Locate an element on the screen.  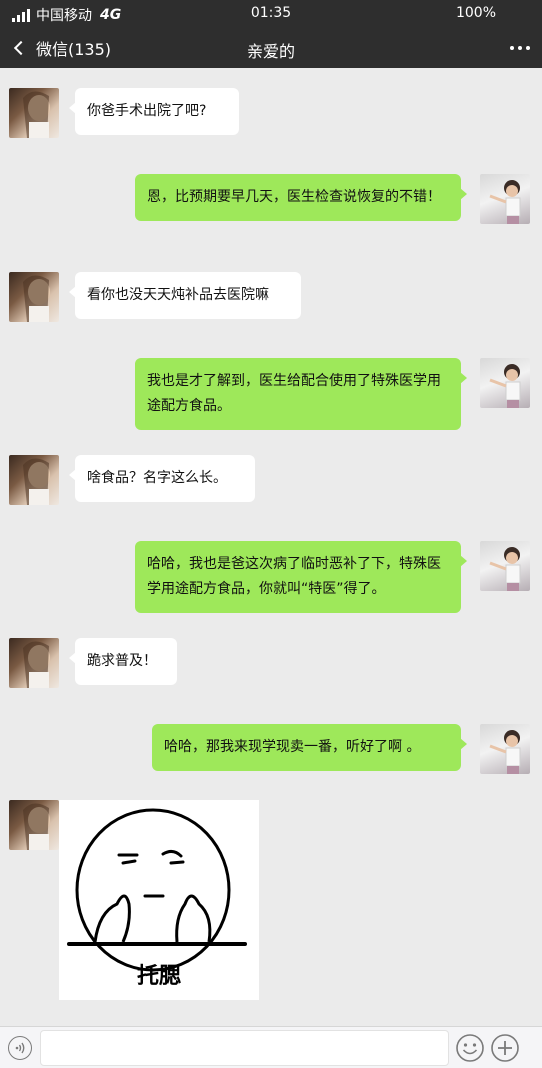
incoming-message-bubble: 你爸手术出院了吧? is located at coordinates (154, 111).